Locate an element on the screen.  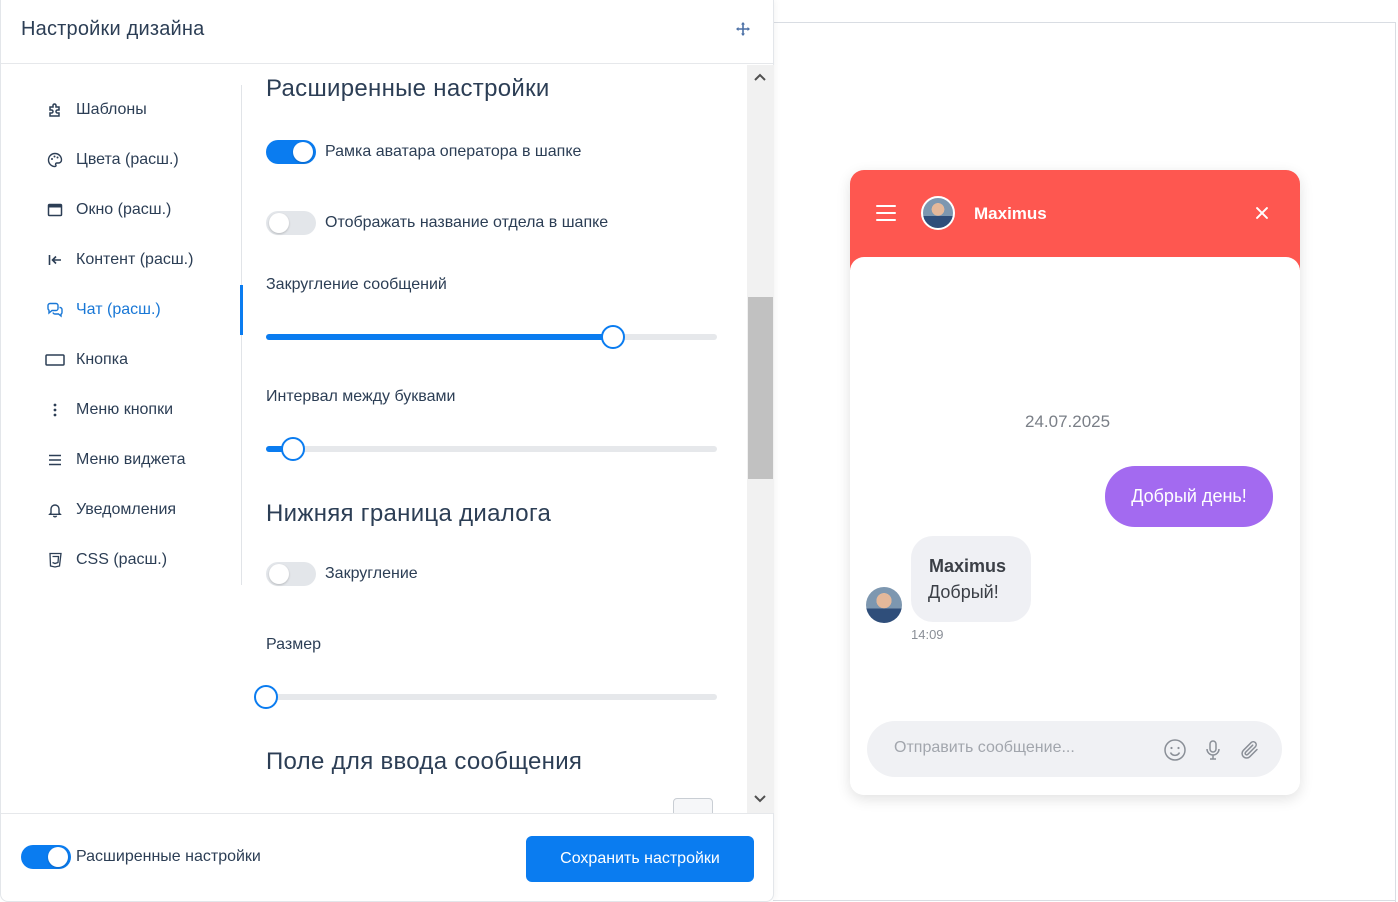
sidebar-item-label: Контент (расш.) is located at coordinates (135, 259).